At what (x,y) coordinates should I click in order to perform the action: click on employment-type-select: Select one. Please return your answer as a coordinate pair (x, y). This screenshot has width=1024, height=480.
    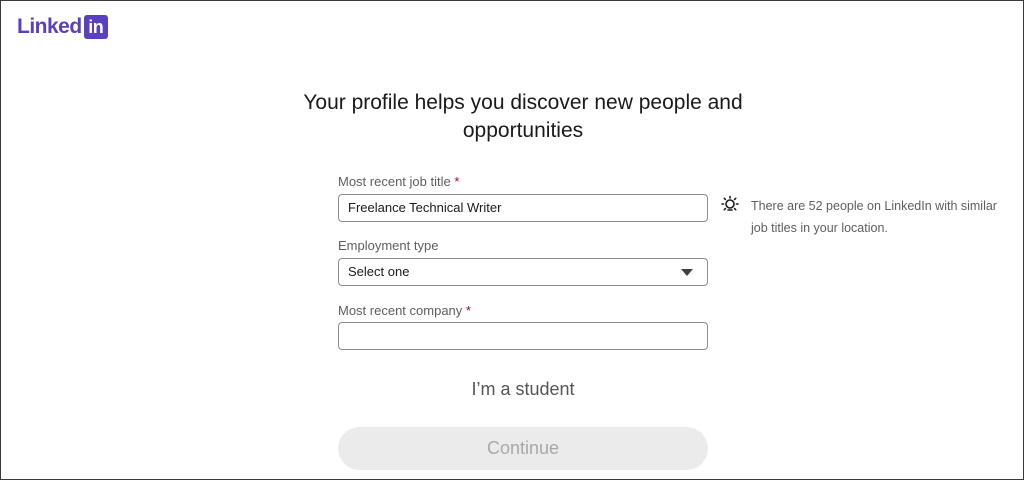
    Looking at the image, I should click on (523, 272).